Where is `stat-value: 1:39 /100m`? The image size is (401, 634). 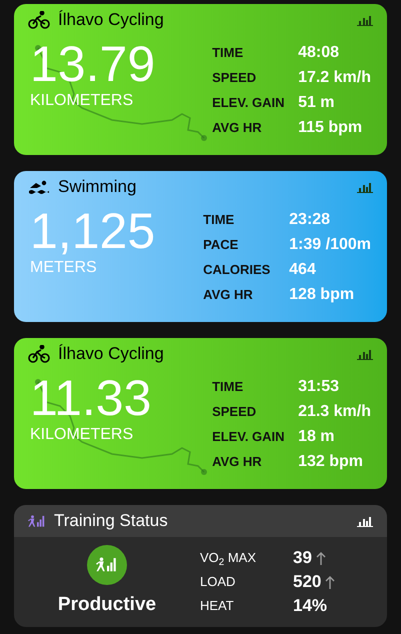
stat-value: 1:39 /100m is located at coordinates (330, 244).